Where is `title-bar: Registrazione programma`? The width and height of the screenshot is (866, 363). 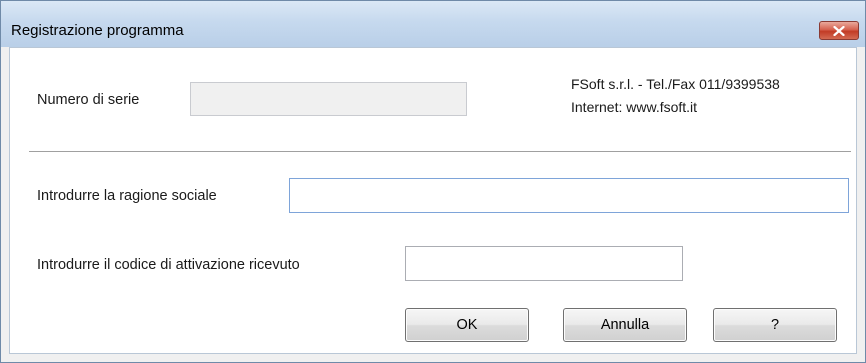 title-bar: Registrazione programma is located at coordinates (433, 24).